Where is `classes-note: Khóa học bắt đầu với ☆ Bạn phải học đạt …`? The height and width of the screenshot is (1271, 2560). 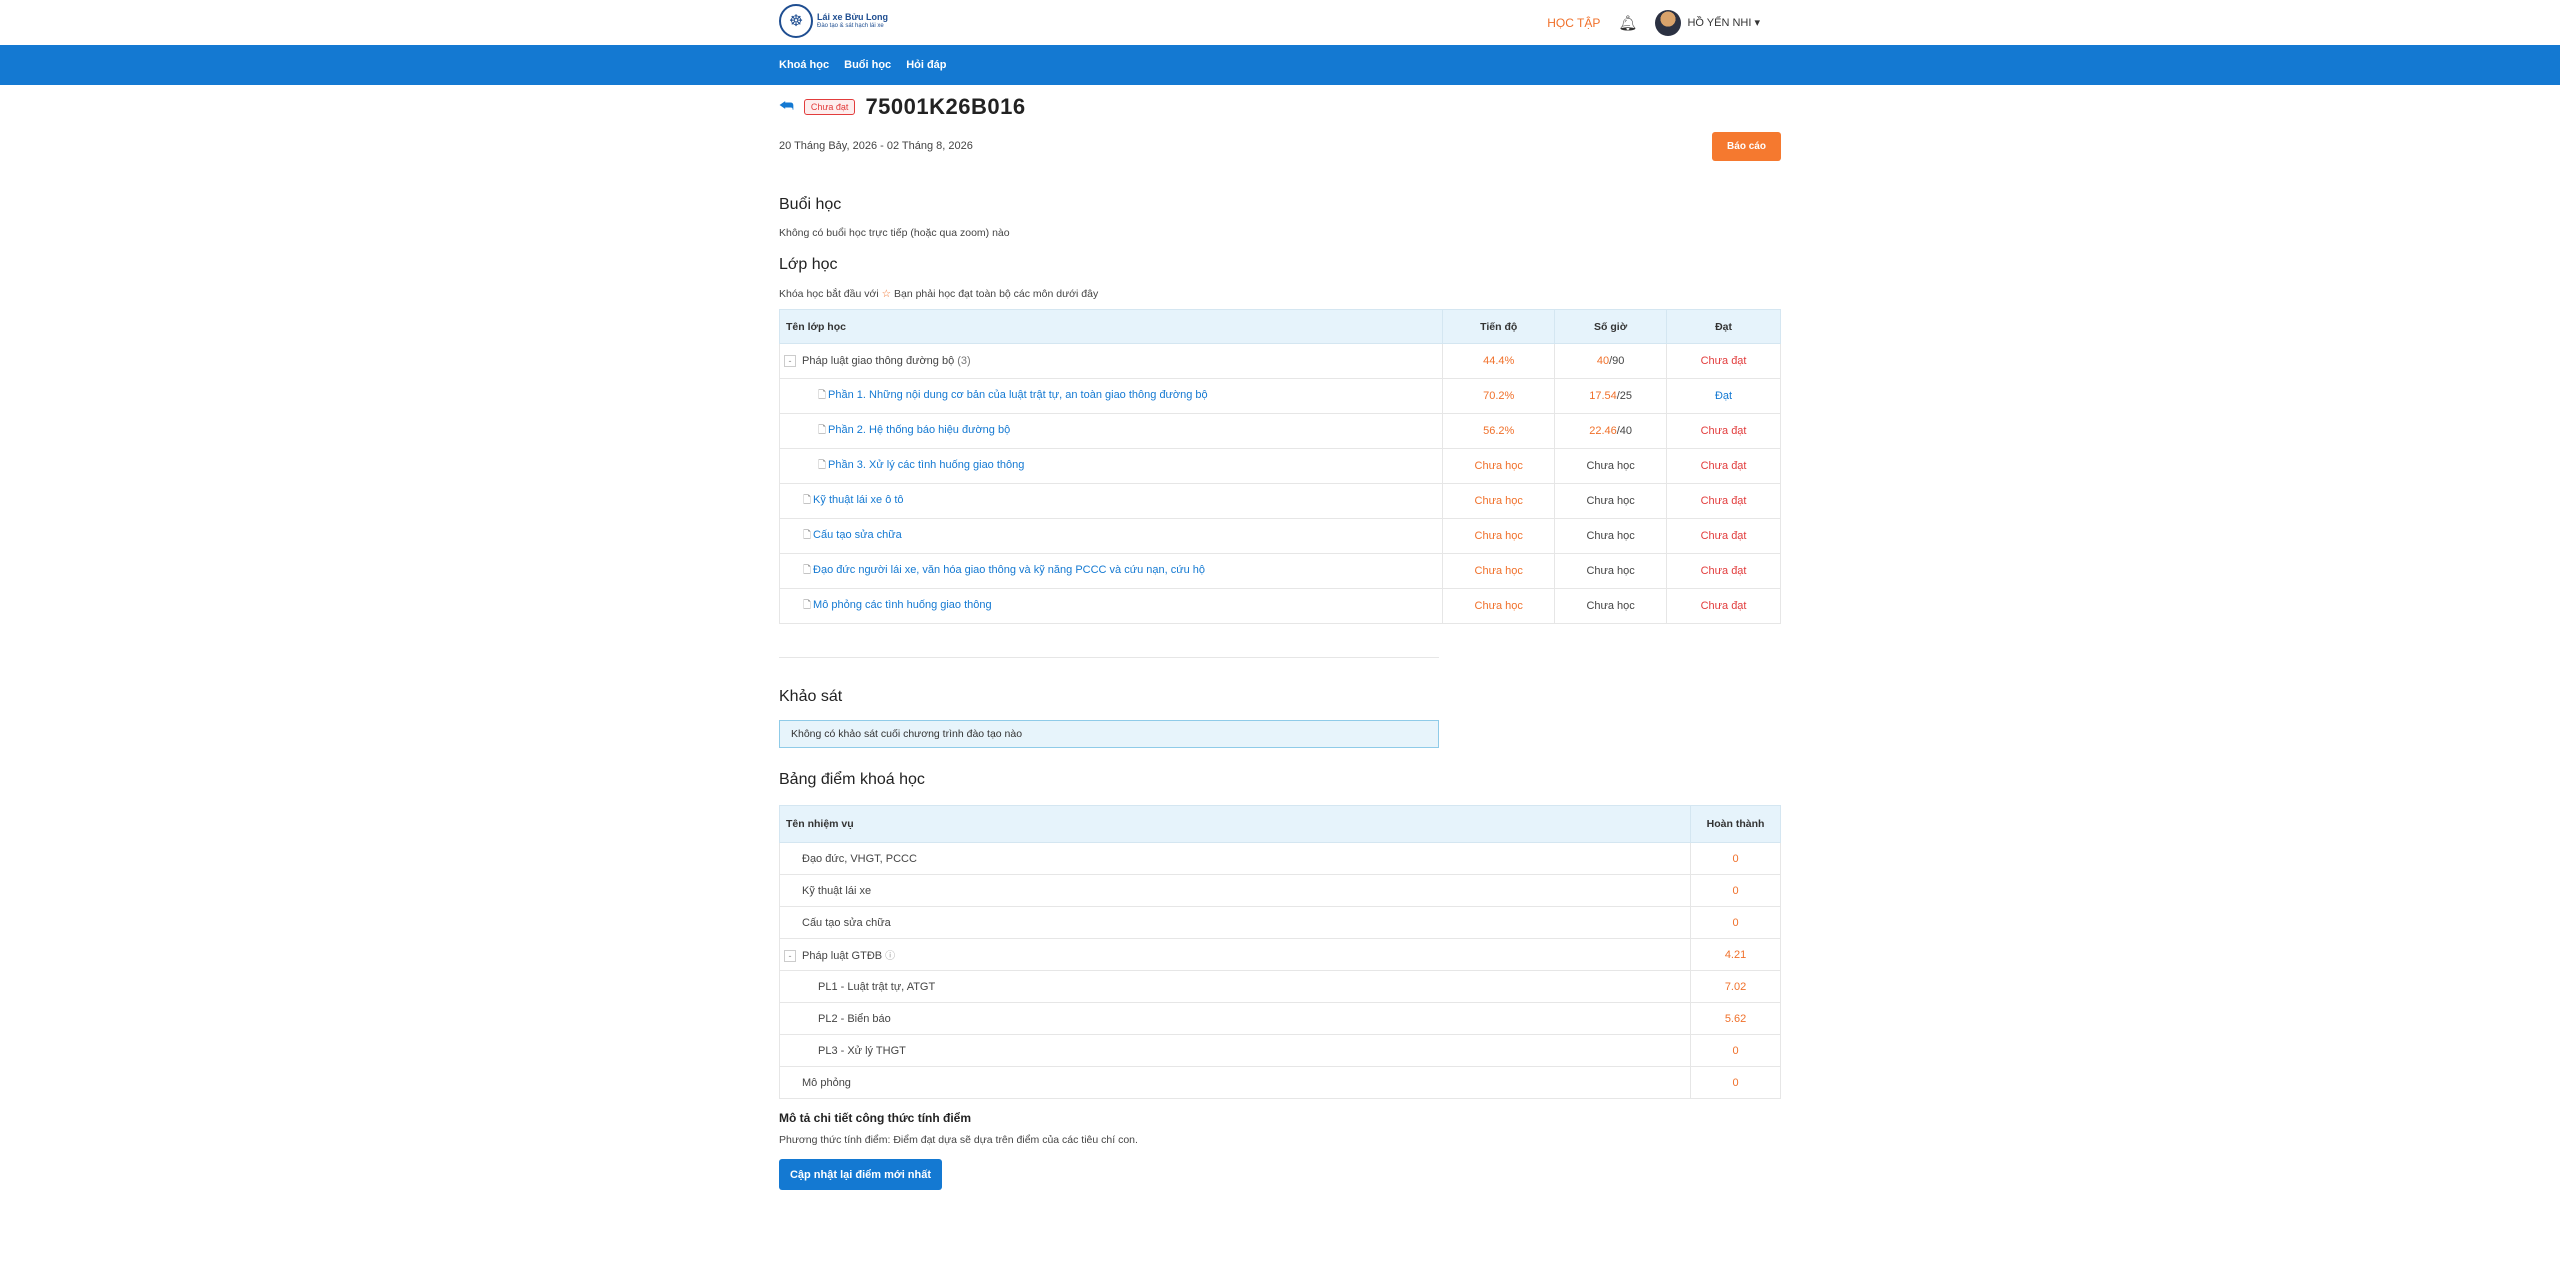 classes-note: Khóa học bắt đầu với ☆ Bạn phải học đạt … is located at coordinates (938, 294).